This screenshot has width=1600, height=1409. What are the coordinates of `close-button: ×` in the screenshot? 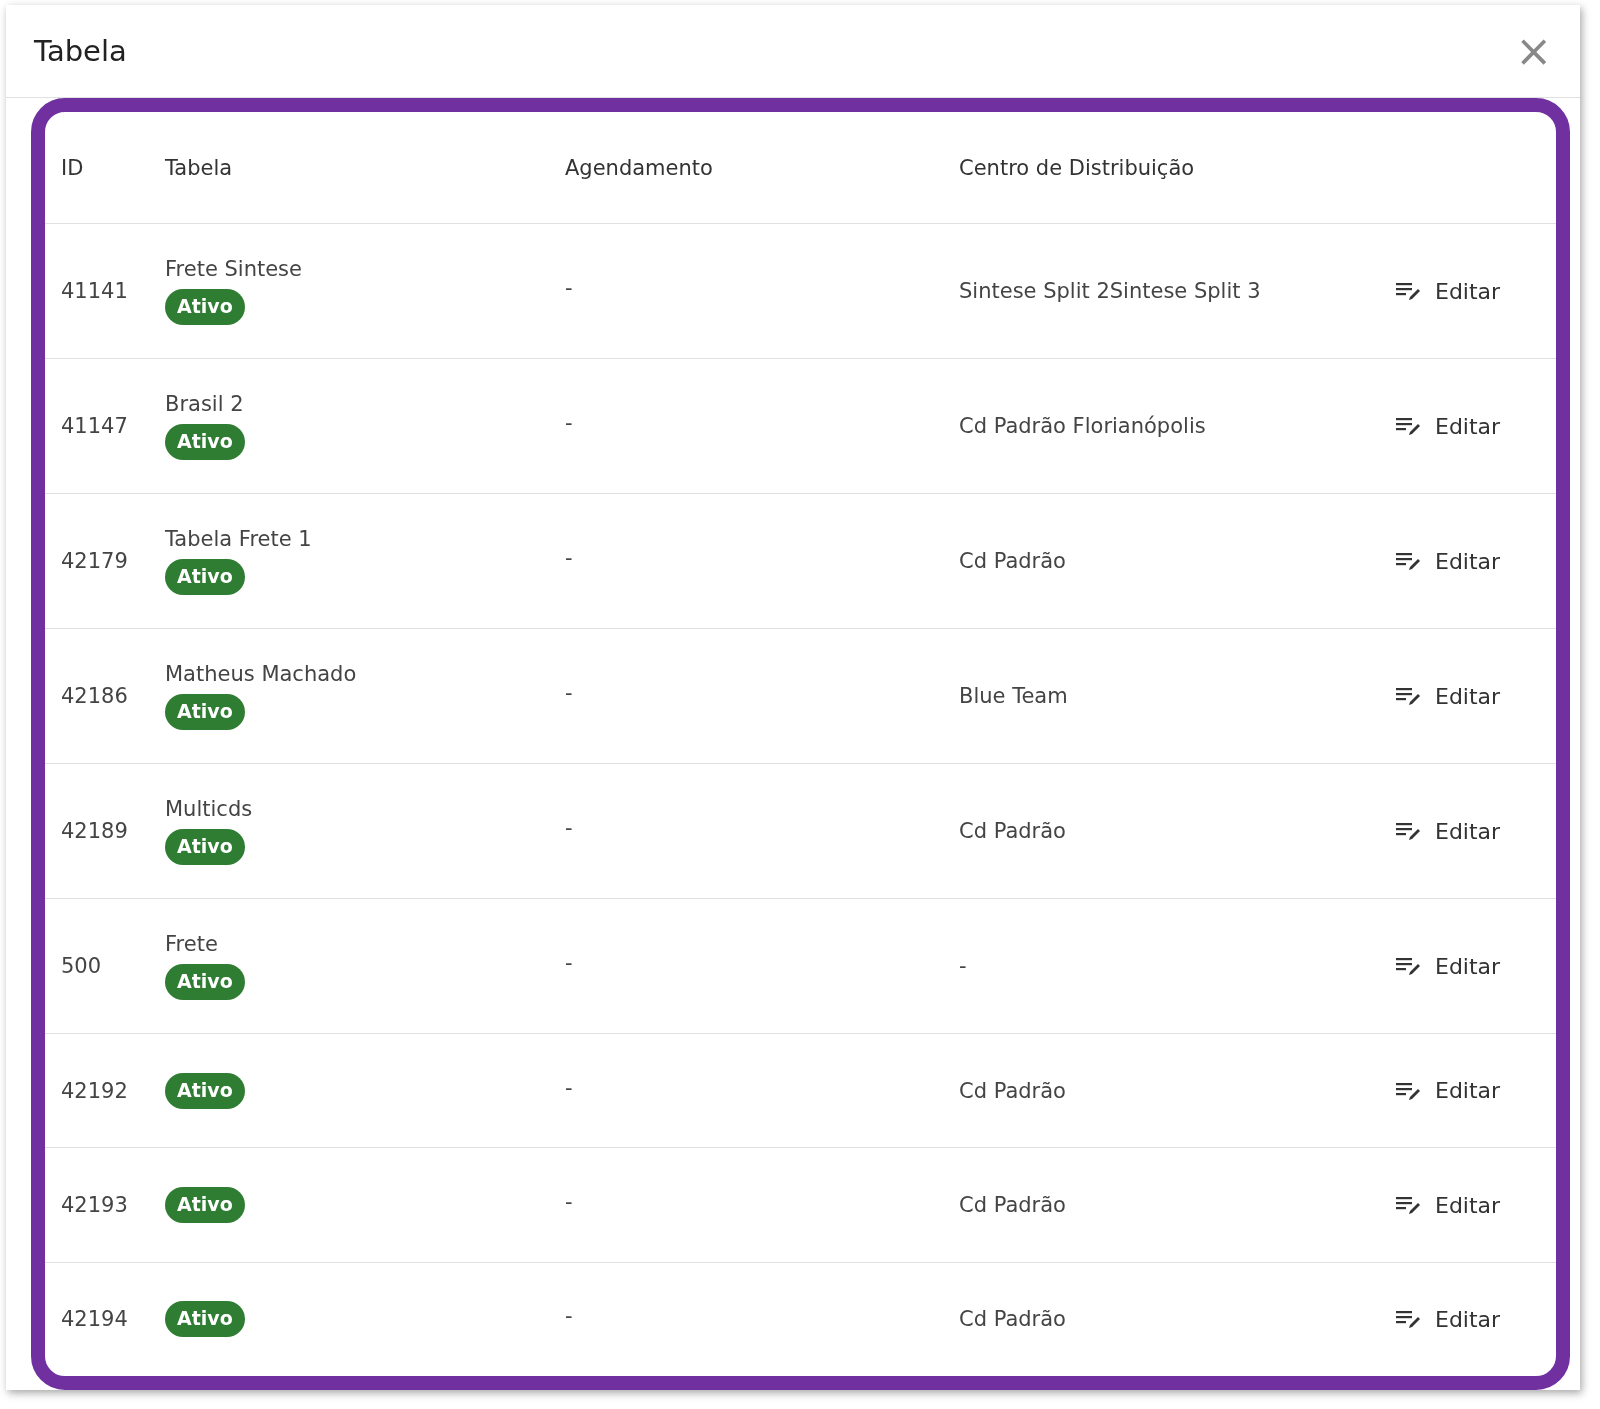 It's located at (1533, 51).